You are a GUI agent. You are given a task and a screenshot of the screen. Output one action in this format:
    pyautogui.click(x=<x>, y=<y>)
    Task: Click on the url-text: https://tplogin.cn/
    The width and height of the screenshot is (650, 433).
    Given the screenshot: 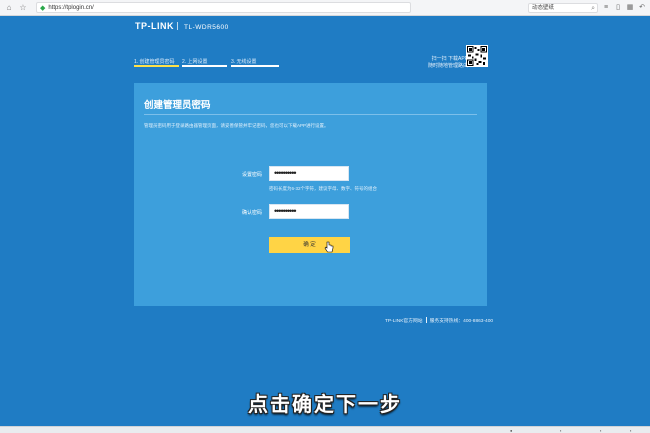 What is the action you would take?
    pyautogui.click(x=71, y=7)
    